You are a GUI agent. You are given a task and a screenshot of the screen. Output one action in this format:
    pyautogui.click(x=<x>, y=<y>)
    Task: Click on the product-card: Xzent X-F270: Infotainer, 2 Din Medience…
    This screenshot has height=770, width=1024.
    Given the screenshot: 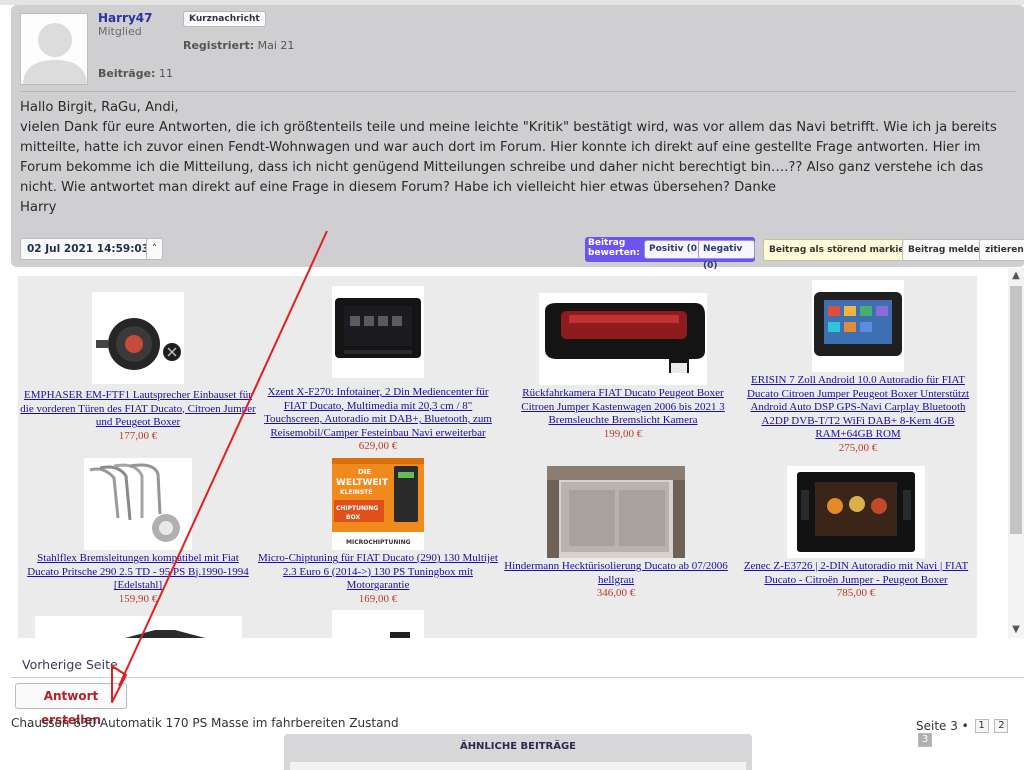 What is the action you would take?
    pyautogui.click(x=378, y=369)
    